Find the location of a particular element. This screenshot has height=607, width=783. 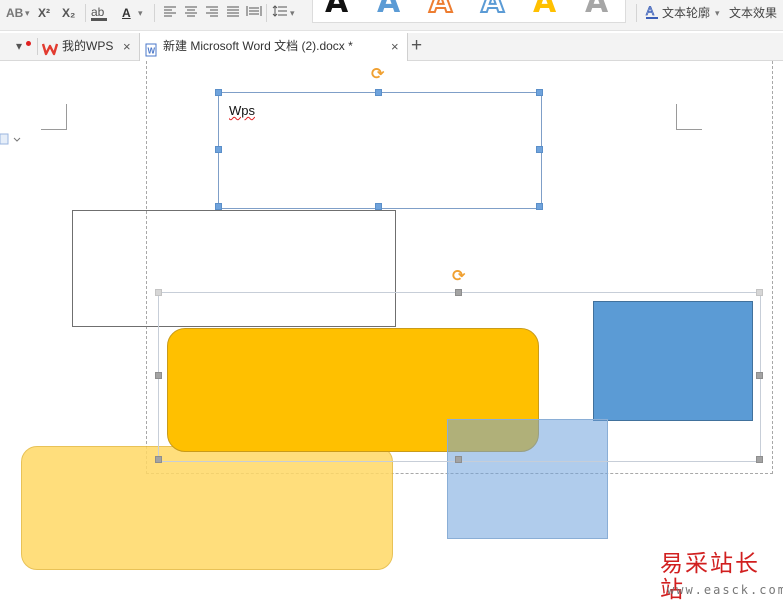

light-orange-rounded-rectangle is located at coordinates (207, 508).